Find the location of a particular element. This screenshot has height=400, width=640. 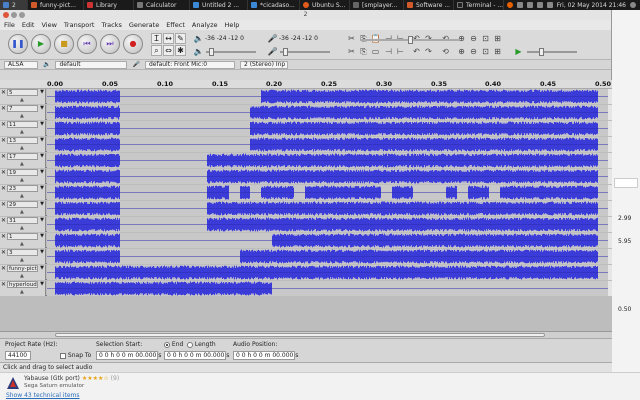

mail-icon is located at coordinates (529, 5).